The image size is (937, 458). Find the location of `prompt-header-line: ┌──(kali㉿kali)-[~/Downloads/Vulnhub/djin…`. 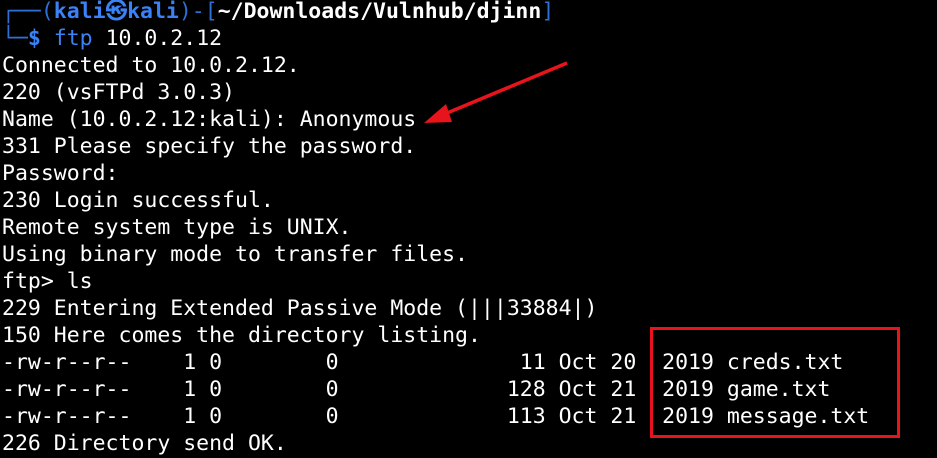

prompt-header-line: ┌──(kali㉿kali)-[~/Downloads/Vulnhub/djin… is located at coordinates (469, 12).